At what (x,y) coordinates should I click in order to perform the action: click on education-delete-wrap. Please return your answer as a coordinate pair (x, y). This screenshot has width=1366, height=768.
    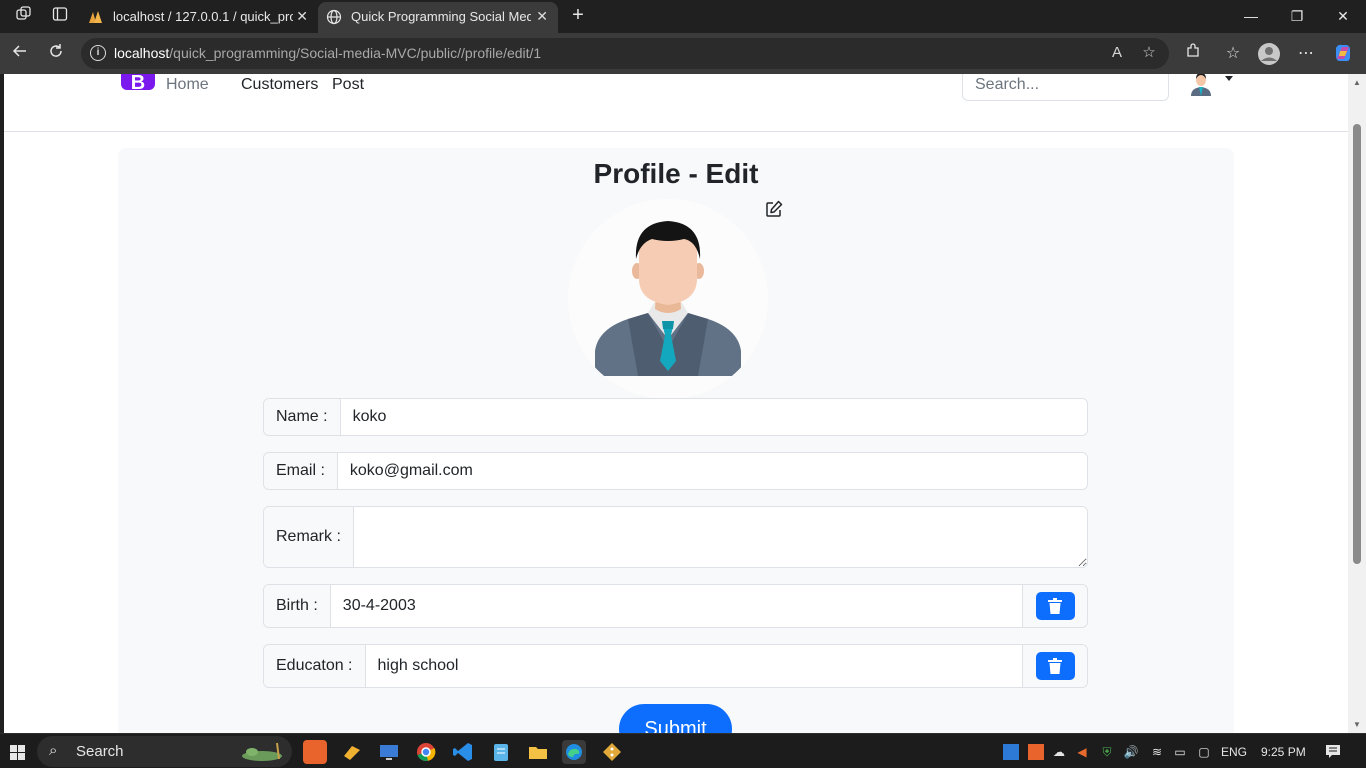
    Looking at the image, I should click on (1054, 666).